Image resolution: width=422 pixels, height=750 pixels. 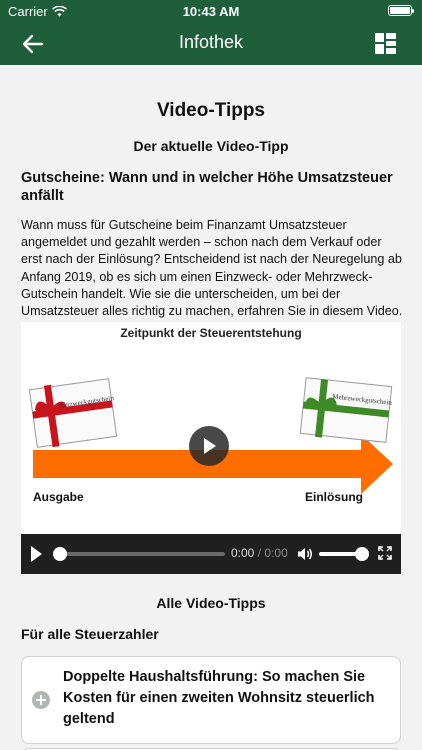 I want to click on plus-circle-icon, so click(x=41, y=700).